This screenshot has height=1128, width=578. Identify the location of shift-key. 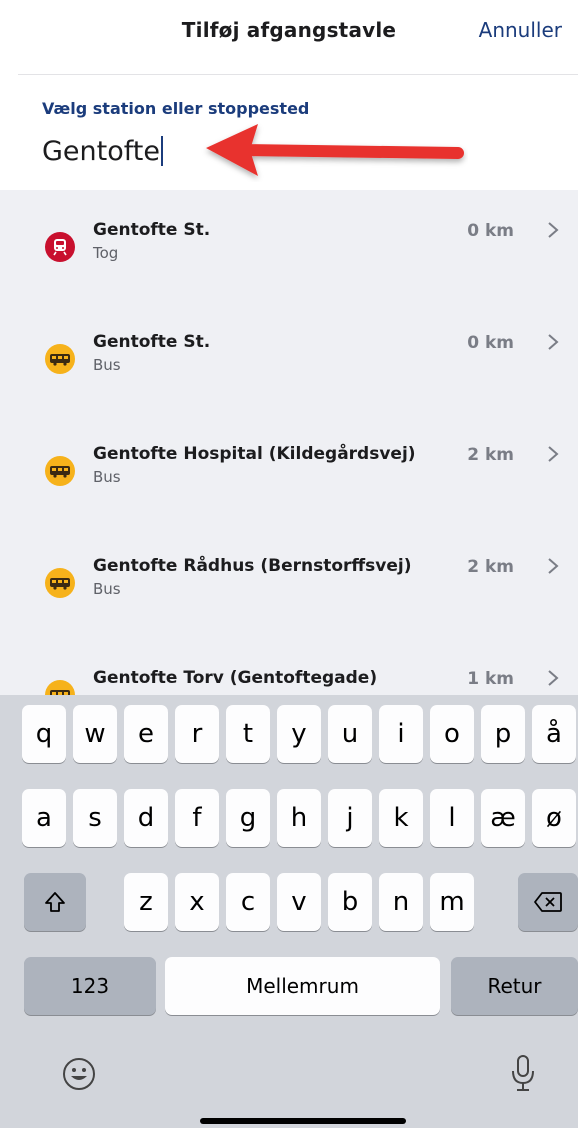
(55, 902).